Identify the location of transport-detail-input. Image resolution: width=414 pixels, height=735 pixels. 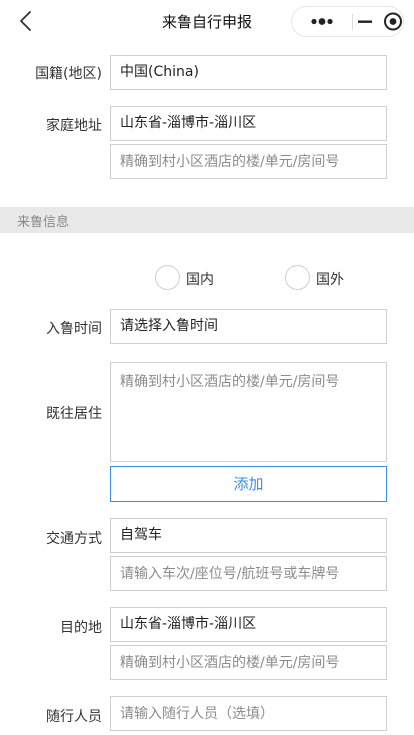
(248, 573).